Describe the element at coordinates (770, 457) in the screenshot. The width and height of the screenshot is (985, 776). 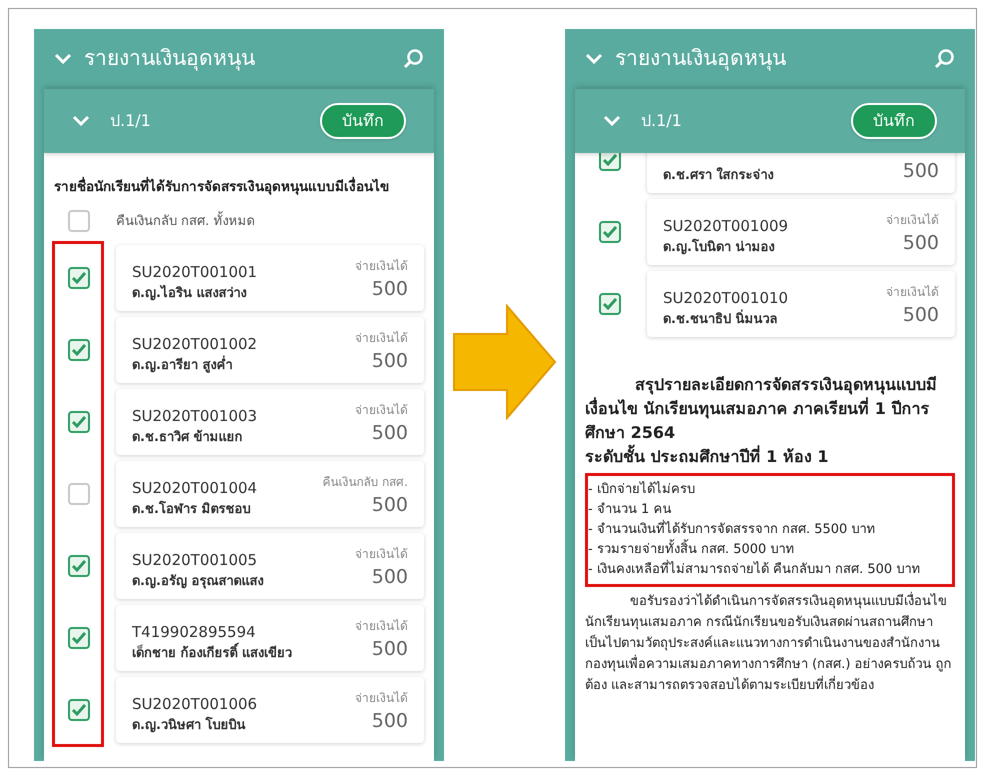
I see `summary-level: ระดับชั้น ประถมศึกษาปีที่ 1 ห้อง 1` at that location.